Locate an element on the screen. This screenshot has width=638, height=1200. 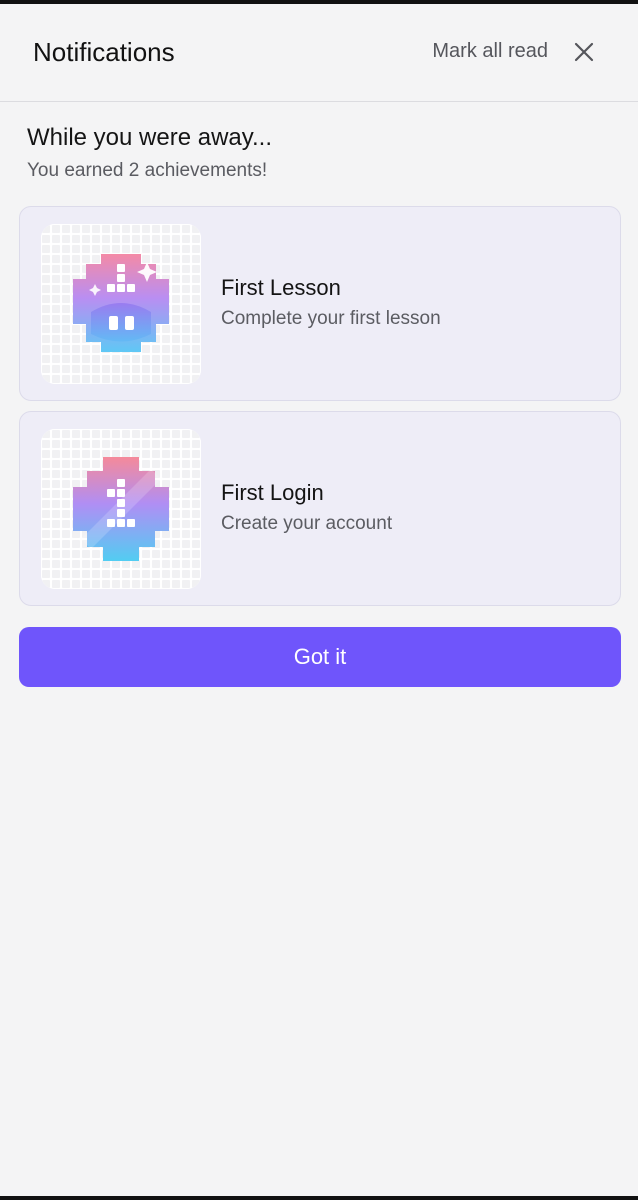
achievement-title: First Lesson is located at coordinates (281, 287).